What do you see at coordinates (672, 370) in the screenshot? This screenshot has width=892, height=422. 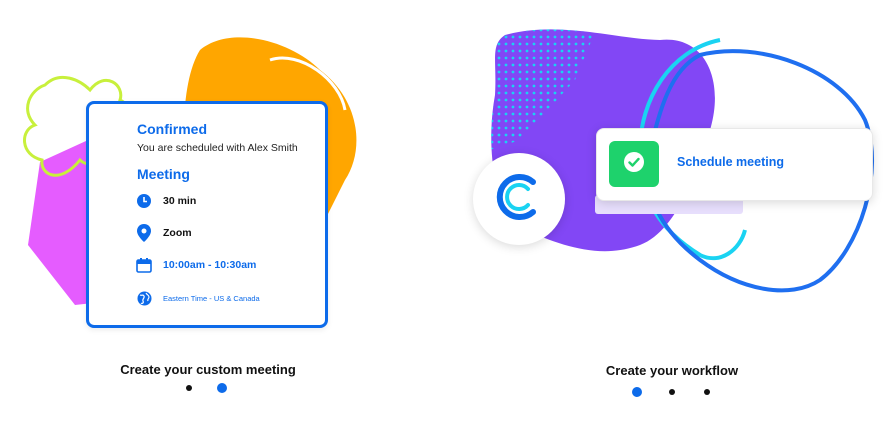 I see `right-caption: Create your workflow` at bounding box center [672, 370].